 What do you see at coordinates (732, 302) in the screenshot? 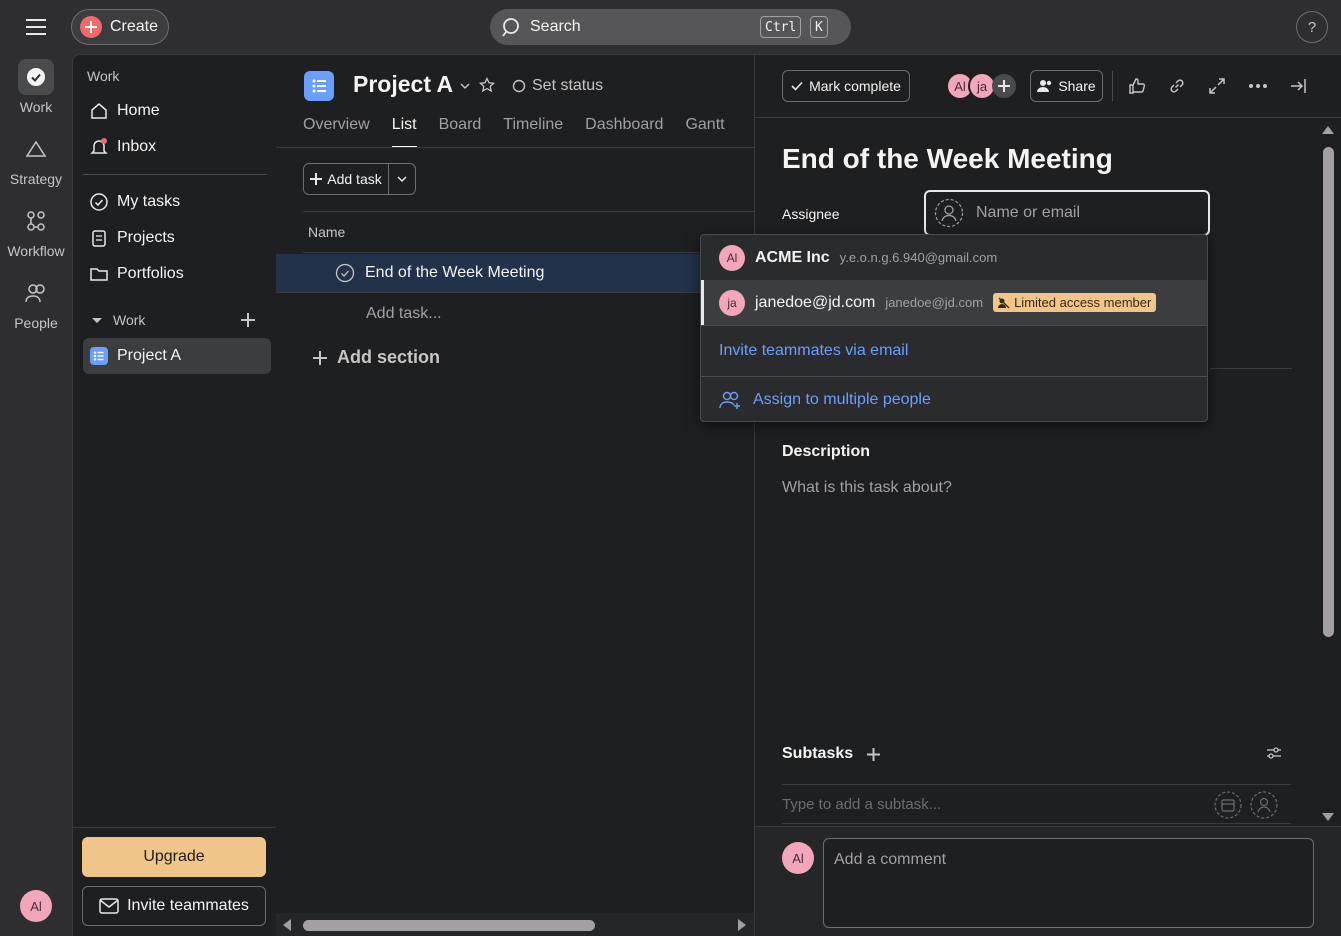
I see `person-avatar: ja` at bounding box center [732, 302].